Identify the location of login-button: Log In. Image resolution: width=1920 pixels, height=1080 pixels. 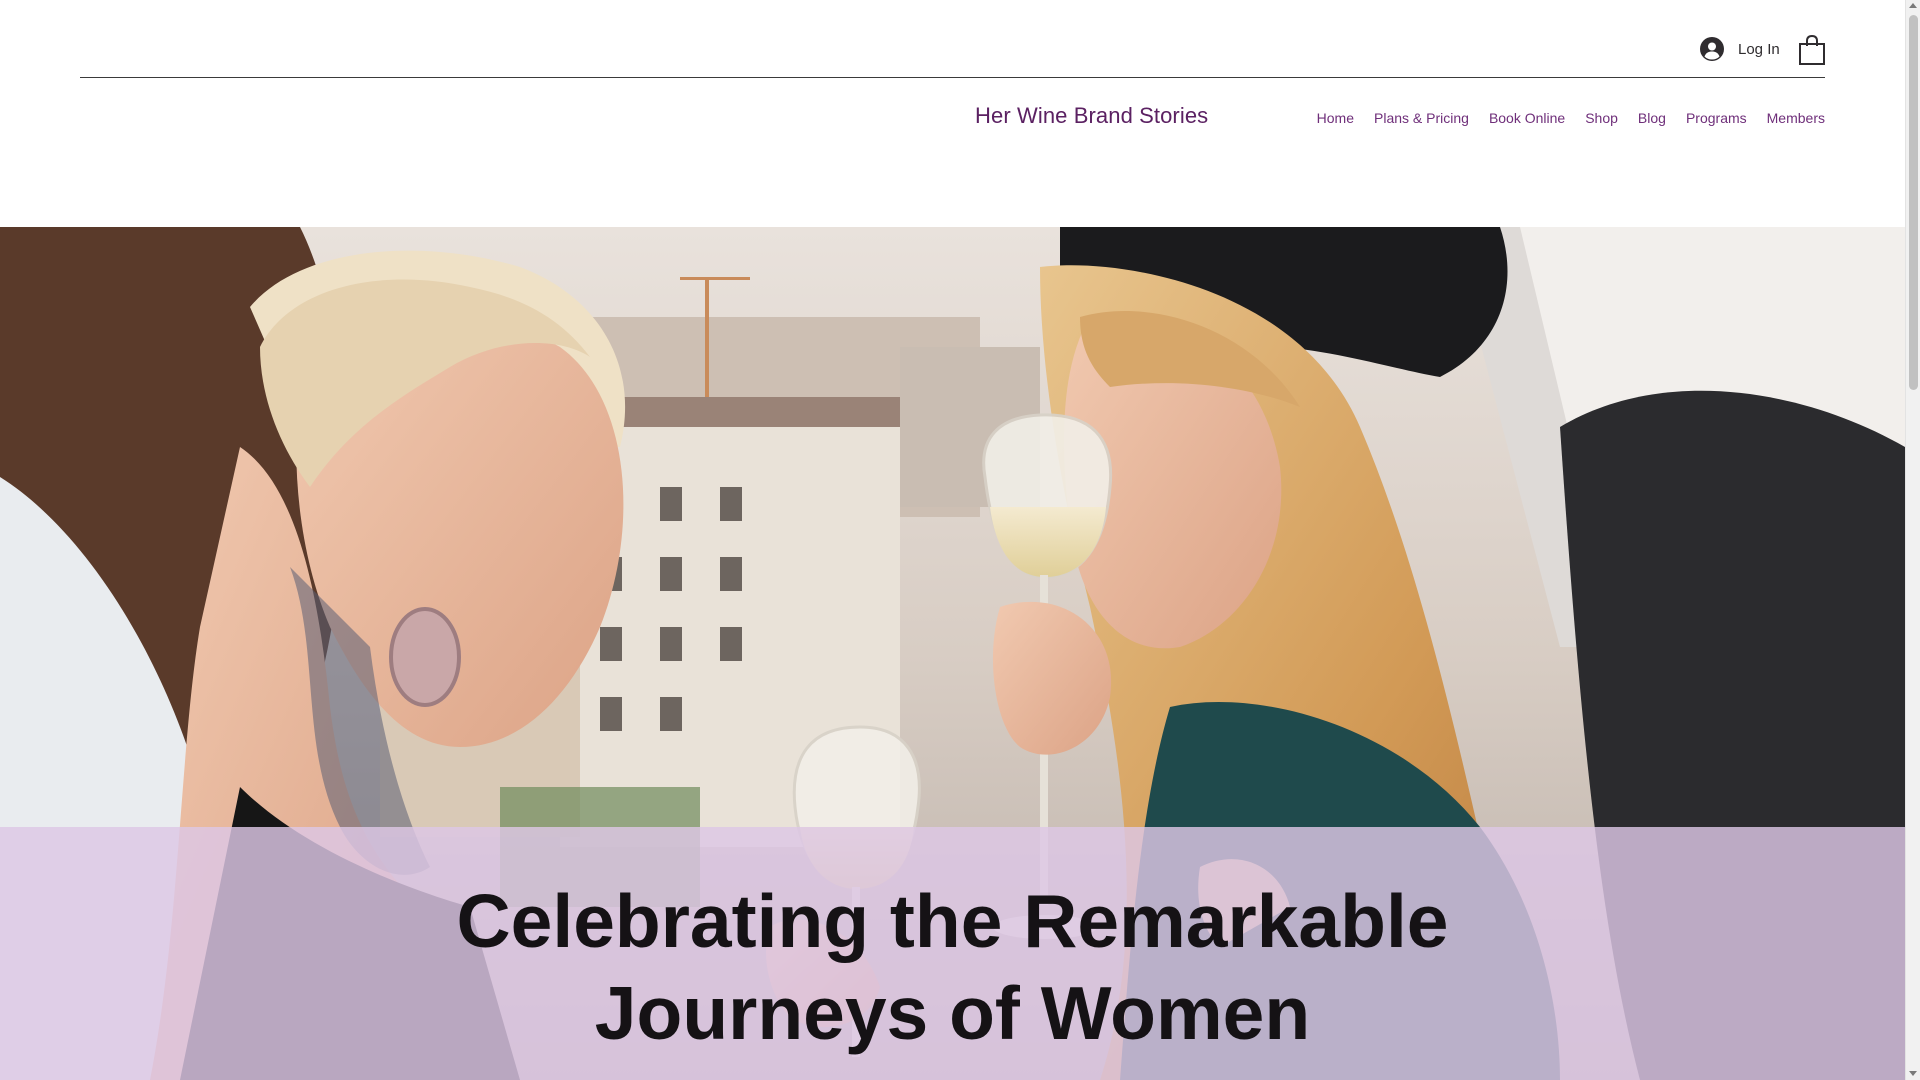
(1740, 49).